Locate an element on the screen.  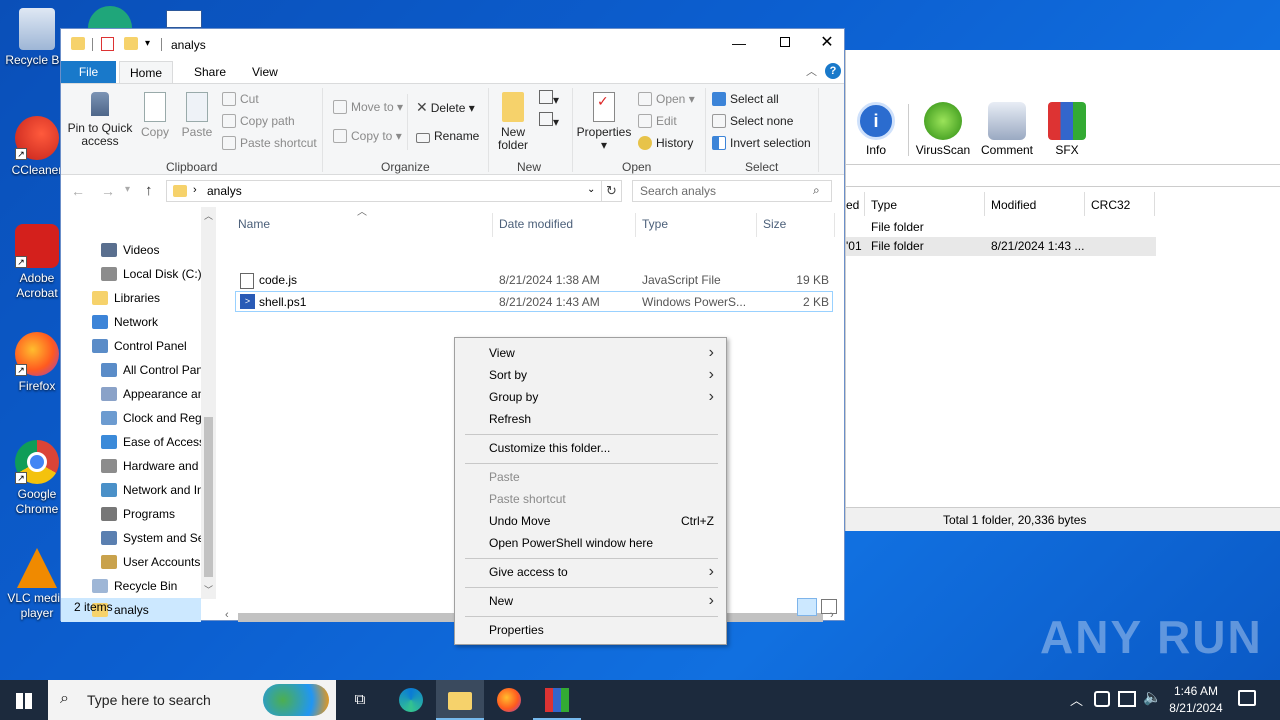
nav-item: Local Disk (C:) is located at coordinates (131, 274).